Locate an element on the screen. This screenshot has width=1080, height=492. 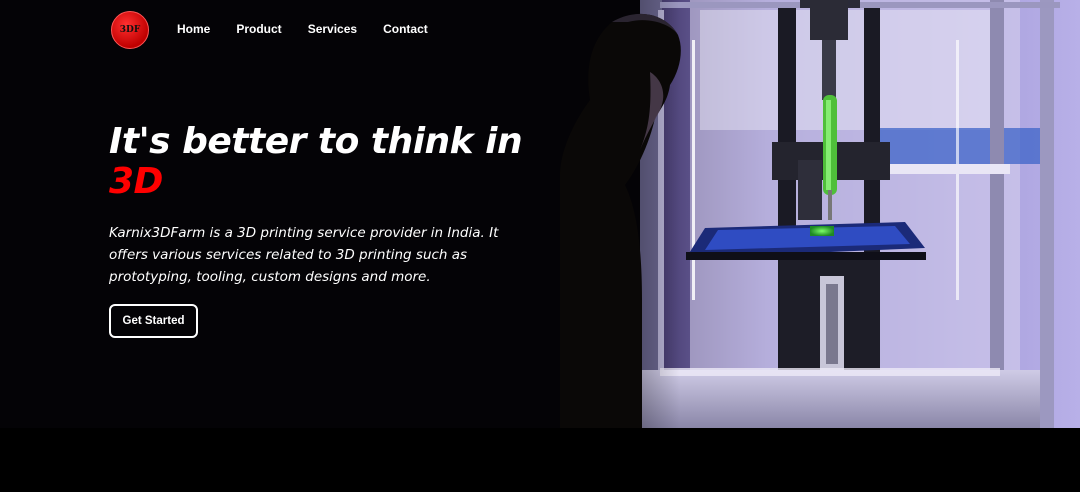
brand-logo-text: 3DF is located at coordinates (130, 30).